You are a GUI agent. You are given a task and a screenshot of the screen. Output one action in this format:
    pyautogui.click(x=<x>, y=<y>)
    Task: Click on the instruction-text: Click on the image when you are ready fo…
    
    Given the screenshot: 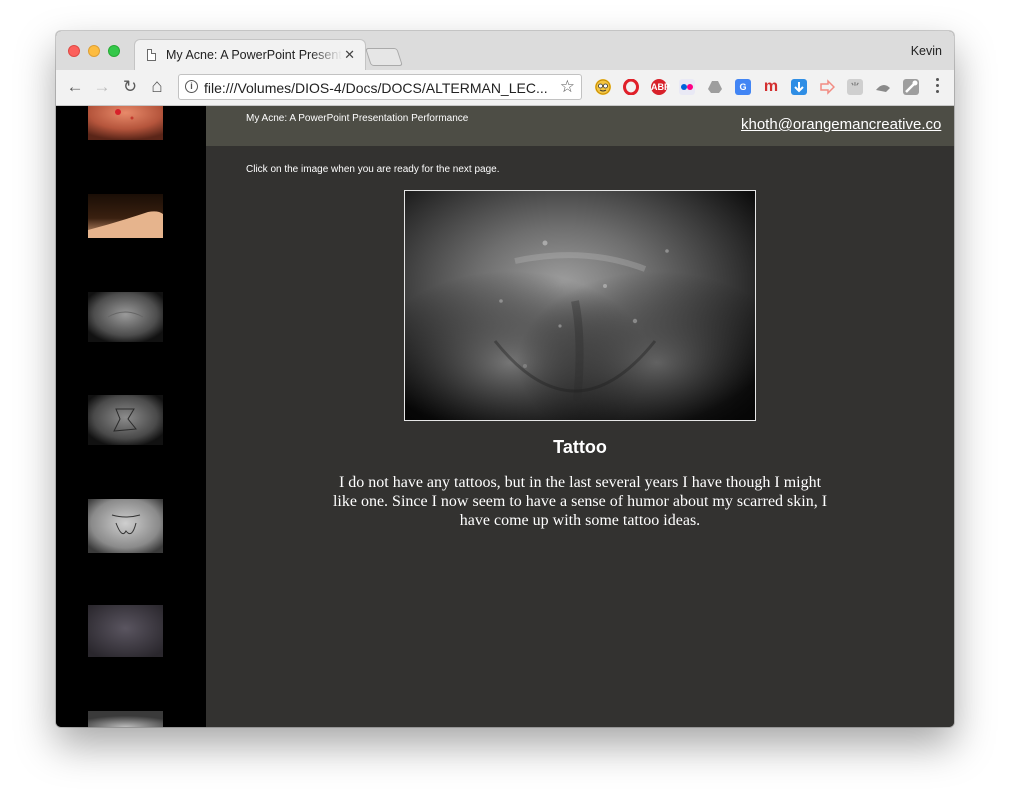 What is the action you would take?
    pyautogui.click(x=373, y=169)
    